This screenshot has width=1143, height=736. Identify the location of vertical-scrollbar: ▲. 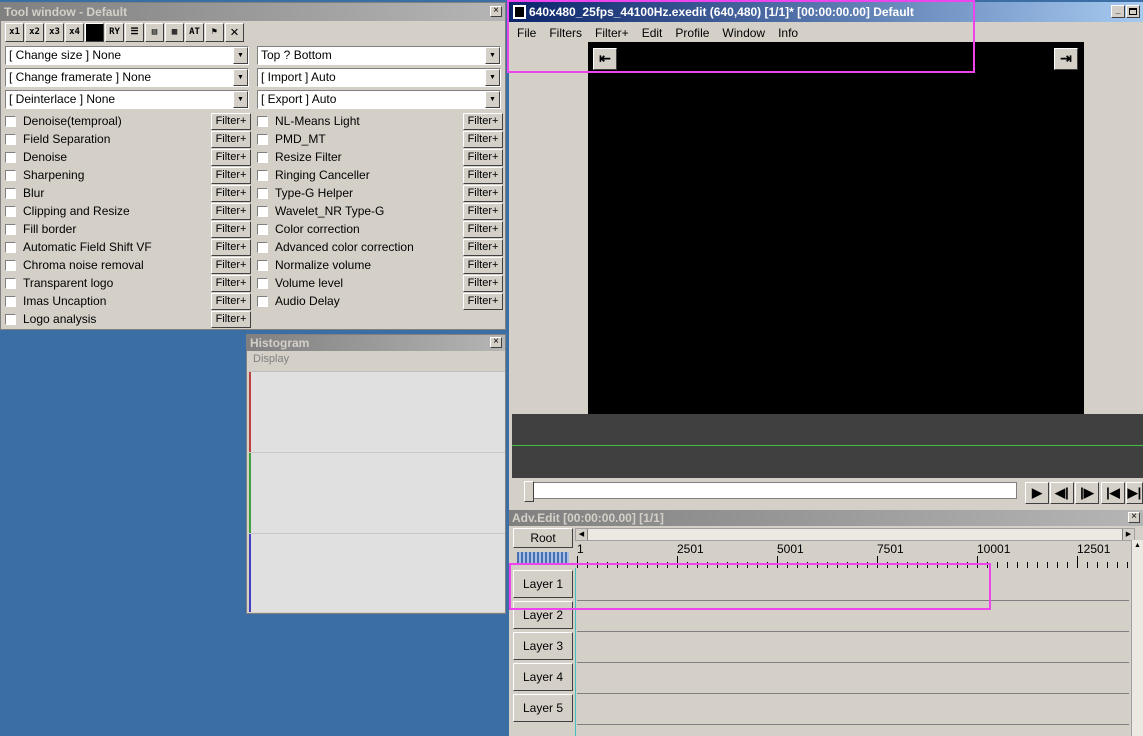
(1137, 638).